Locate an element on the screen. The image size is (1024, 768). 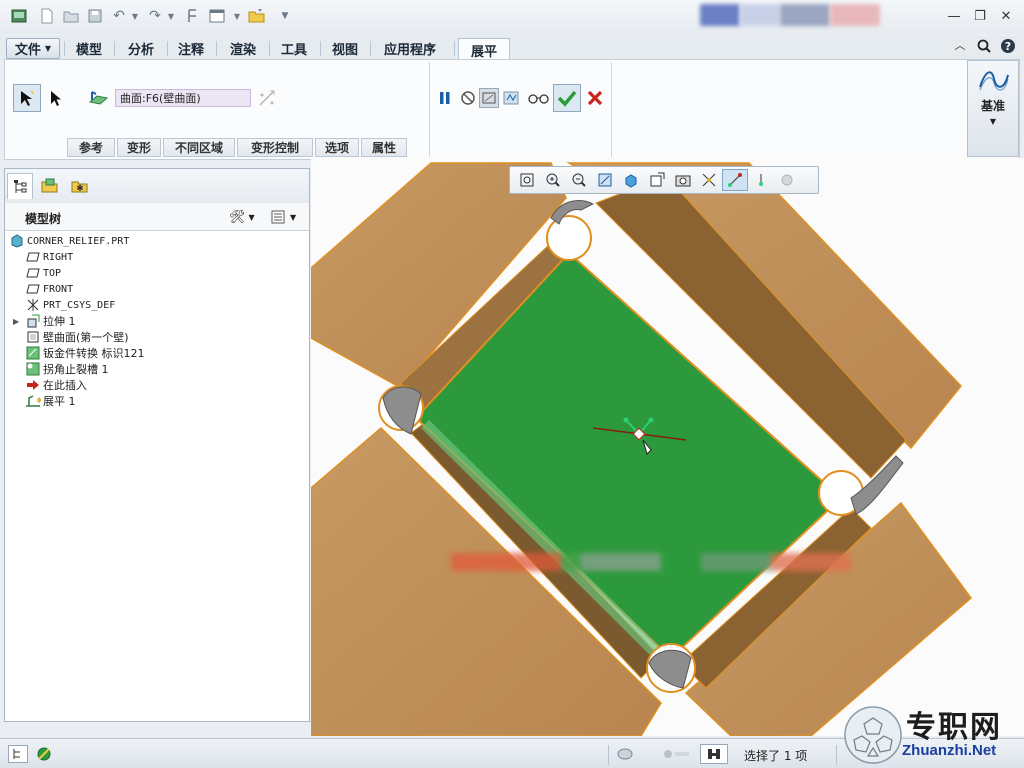
tree-item: CORNER_RELIEF.PRT is located at coordinates (69, 241).